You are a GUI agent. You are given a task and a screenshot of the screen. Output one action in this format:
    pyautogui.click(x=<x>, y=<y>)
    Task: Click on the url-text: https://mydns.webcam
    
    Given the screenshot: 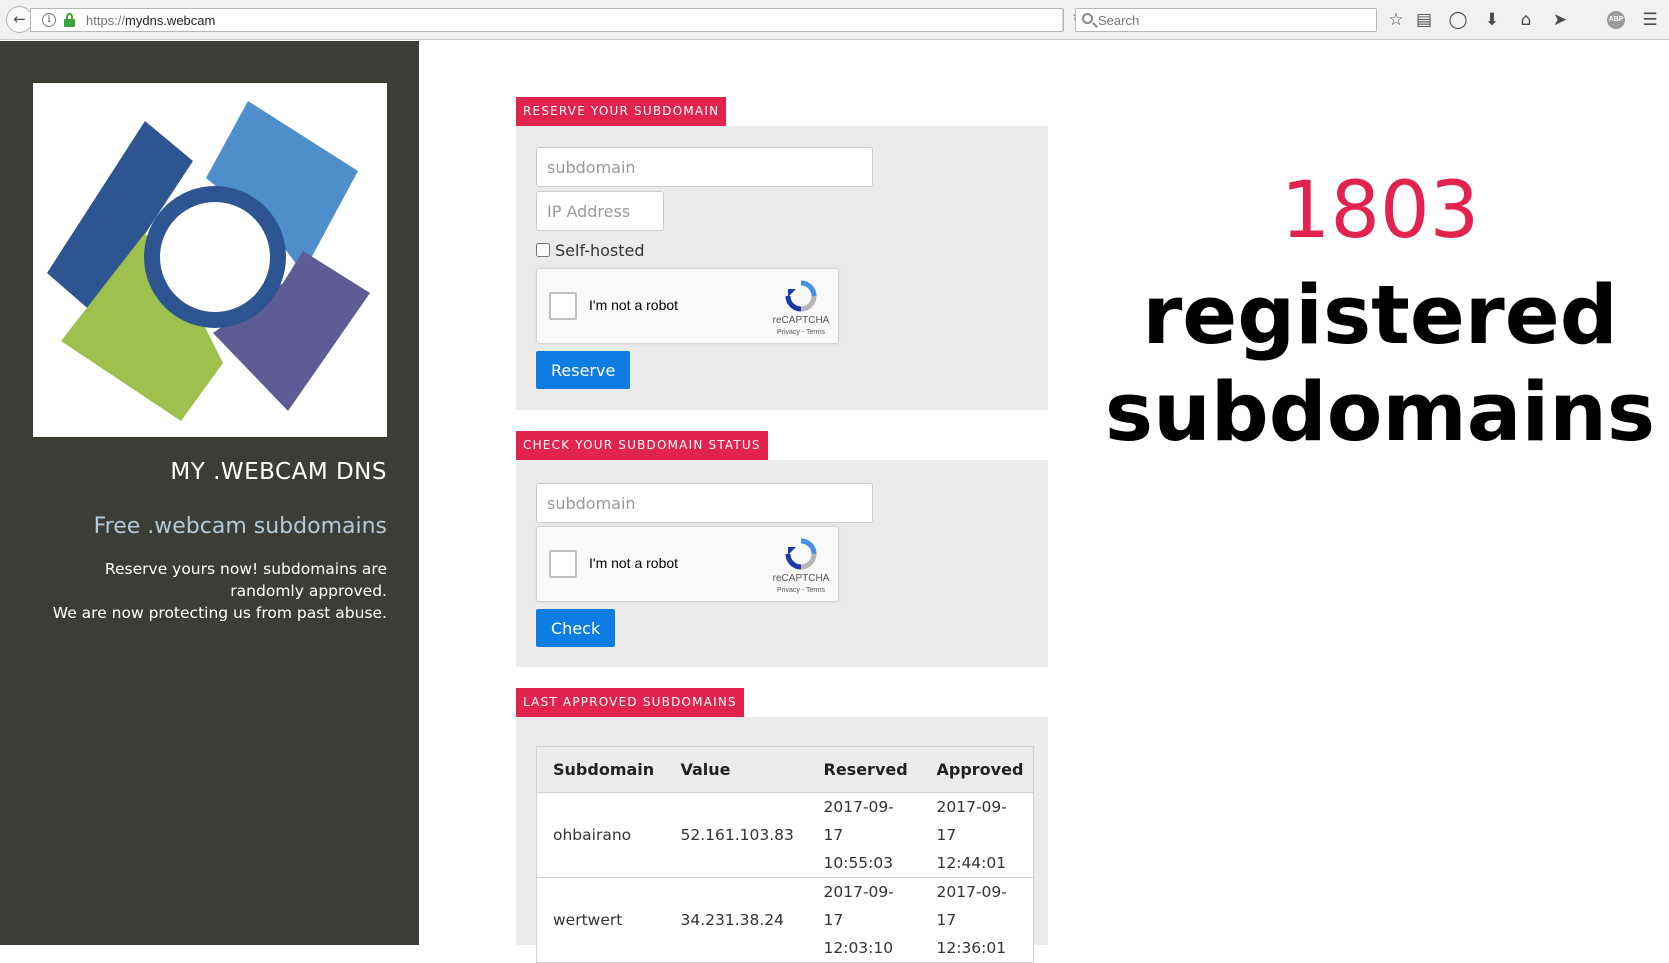 What is the action you would take?
    pyautogui.click(x=150, y=20)
    